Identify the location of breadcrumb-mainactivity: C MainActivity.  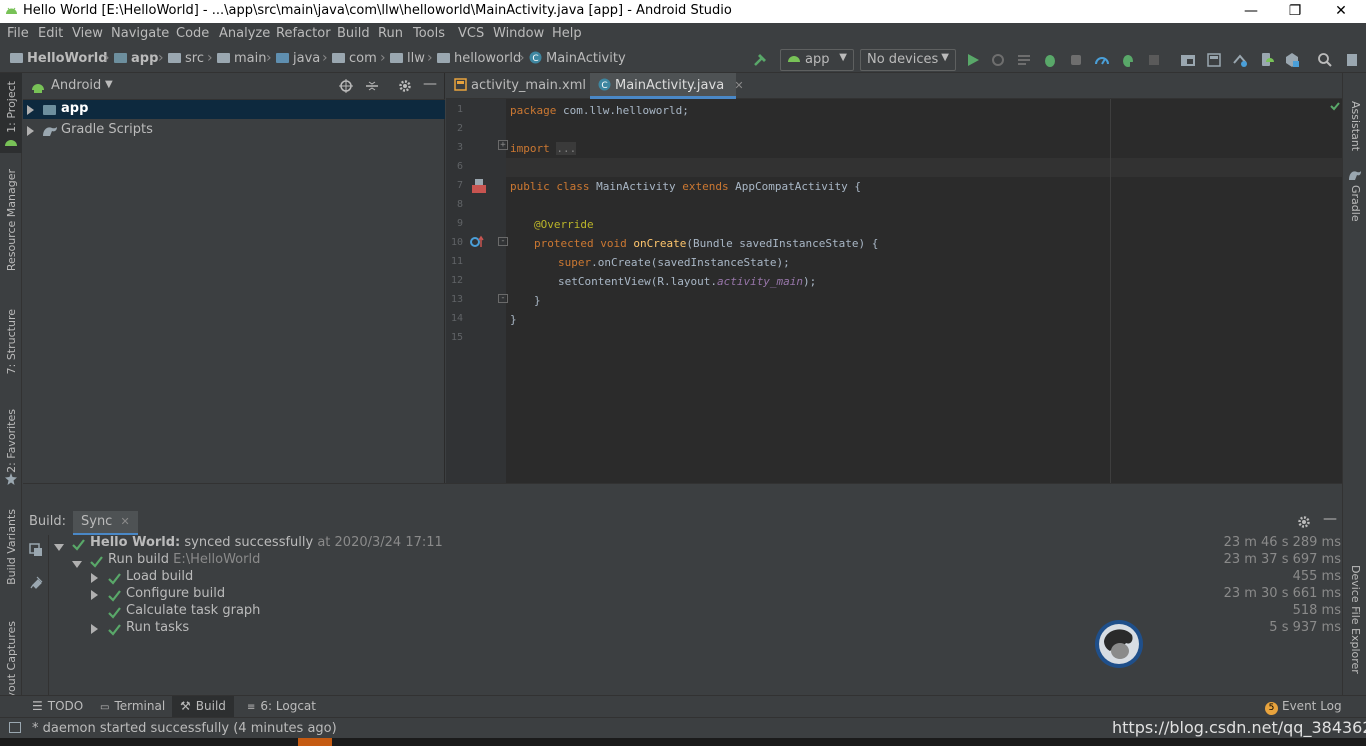
(577, 58).